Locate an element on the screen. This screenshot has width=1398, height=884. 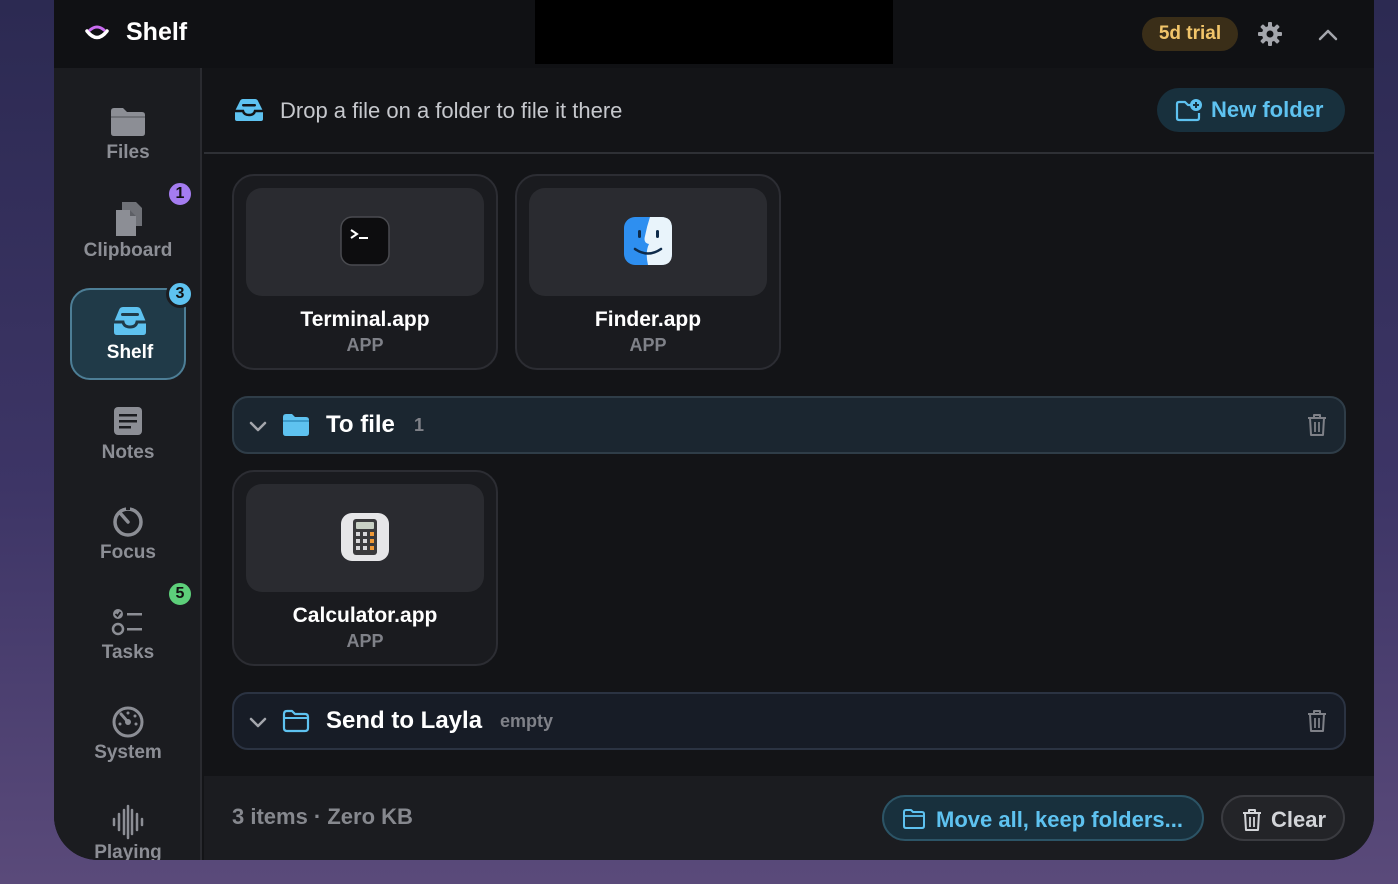
drop-hint-text: Drop a file on a folder to file it there is located at coordinates (451, 110).